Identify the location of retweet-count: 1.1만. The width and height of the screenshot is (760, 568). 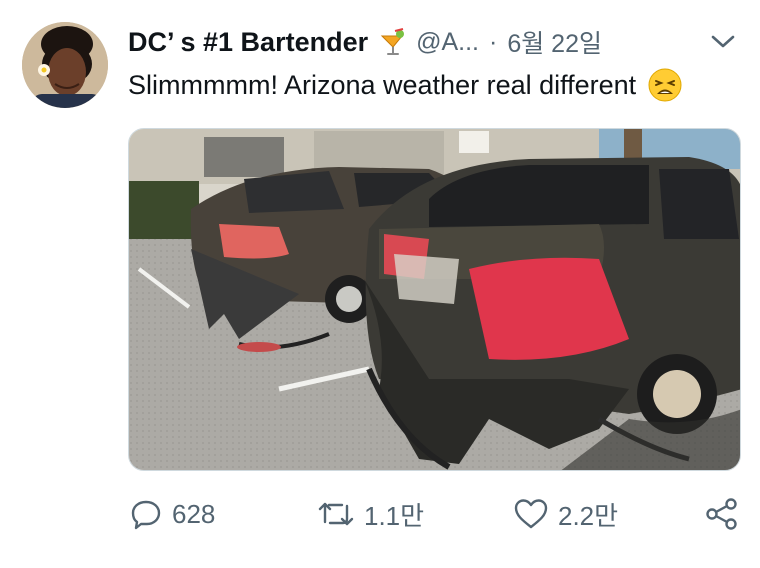
(394, 515).